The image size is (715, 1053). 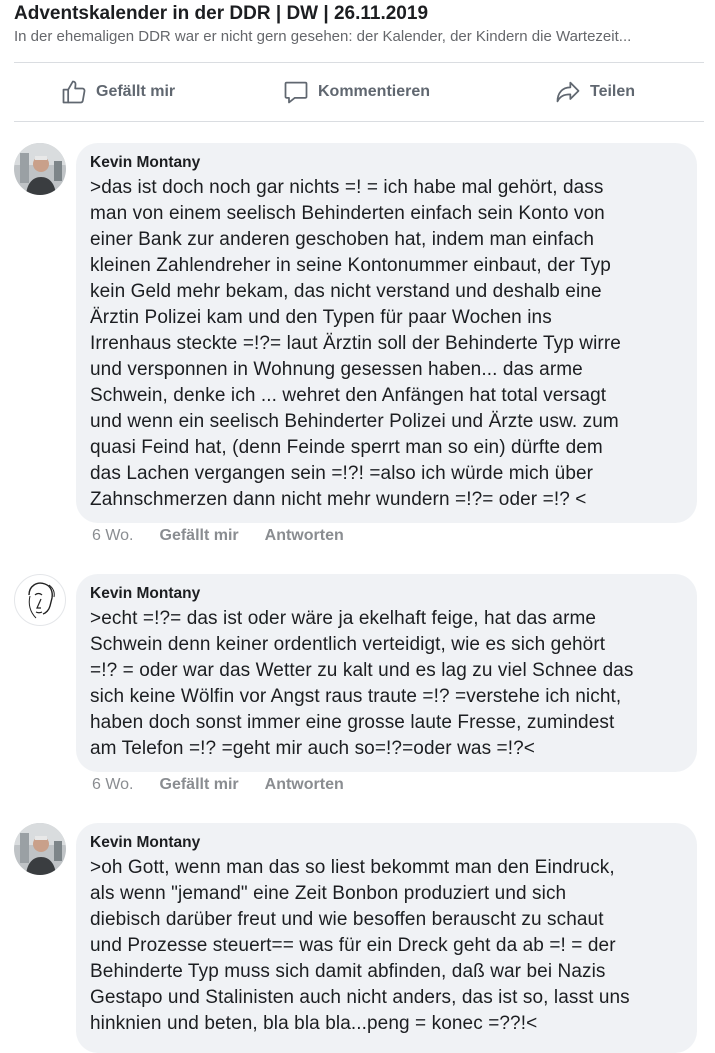 What do you see at coordinates (74, 92) in the screenshot?
I see `thumbs-up-icon` at bounding box center [74, 92].